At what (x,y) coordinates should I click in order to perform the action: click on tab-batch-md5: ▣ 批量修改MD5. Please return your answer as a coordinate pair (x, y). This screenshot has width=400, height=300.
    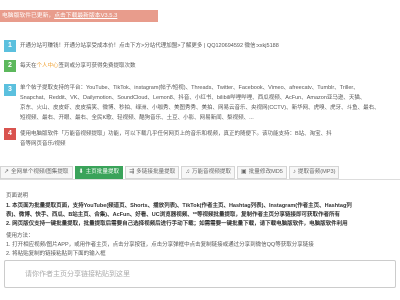
    Looking at the image, I should click on (262, 172).